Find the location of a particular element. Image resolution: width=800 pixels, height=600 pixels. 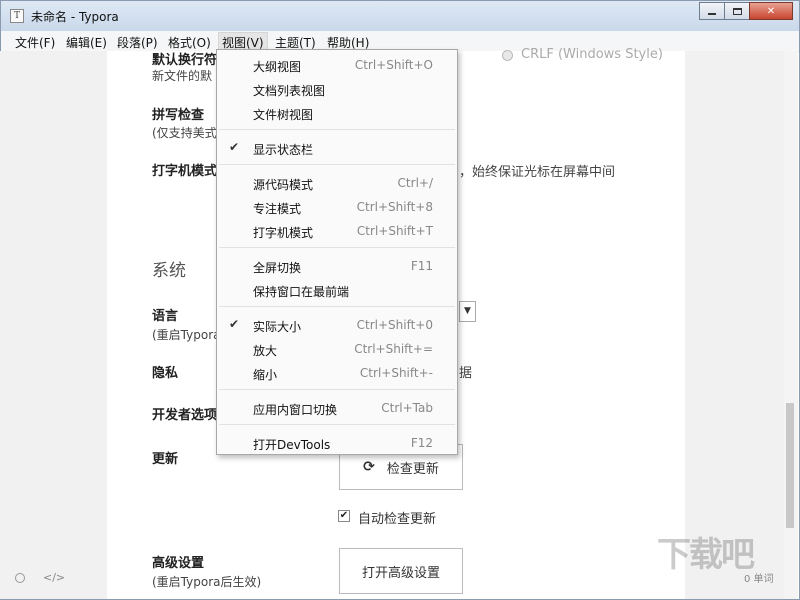

close-button: ✕ is located at coordinates (771, 11).